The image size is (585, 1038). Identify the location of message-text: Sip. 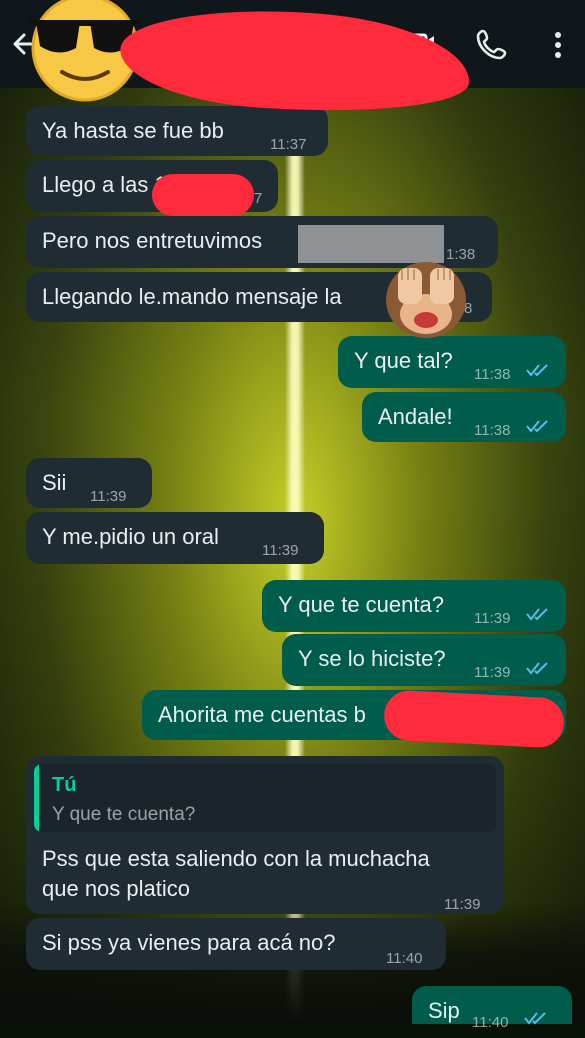
(444, 1010).